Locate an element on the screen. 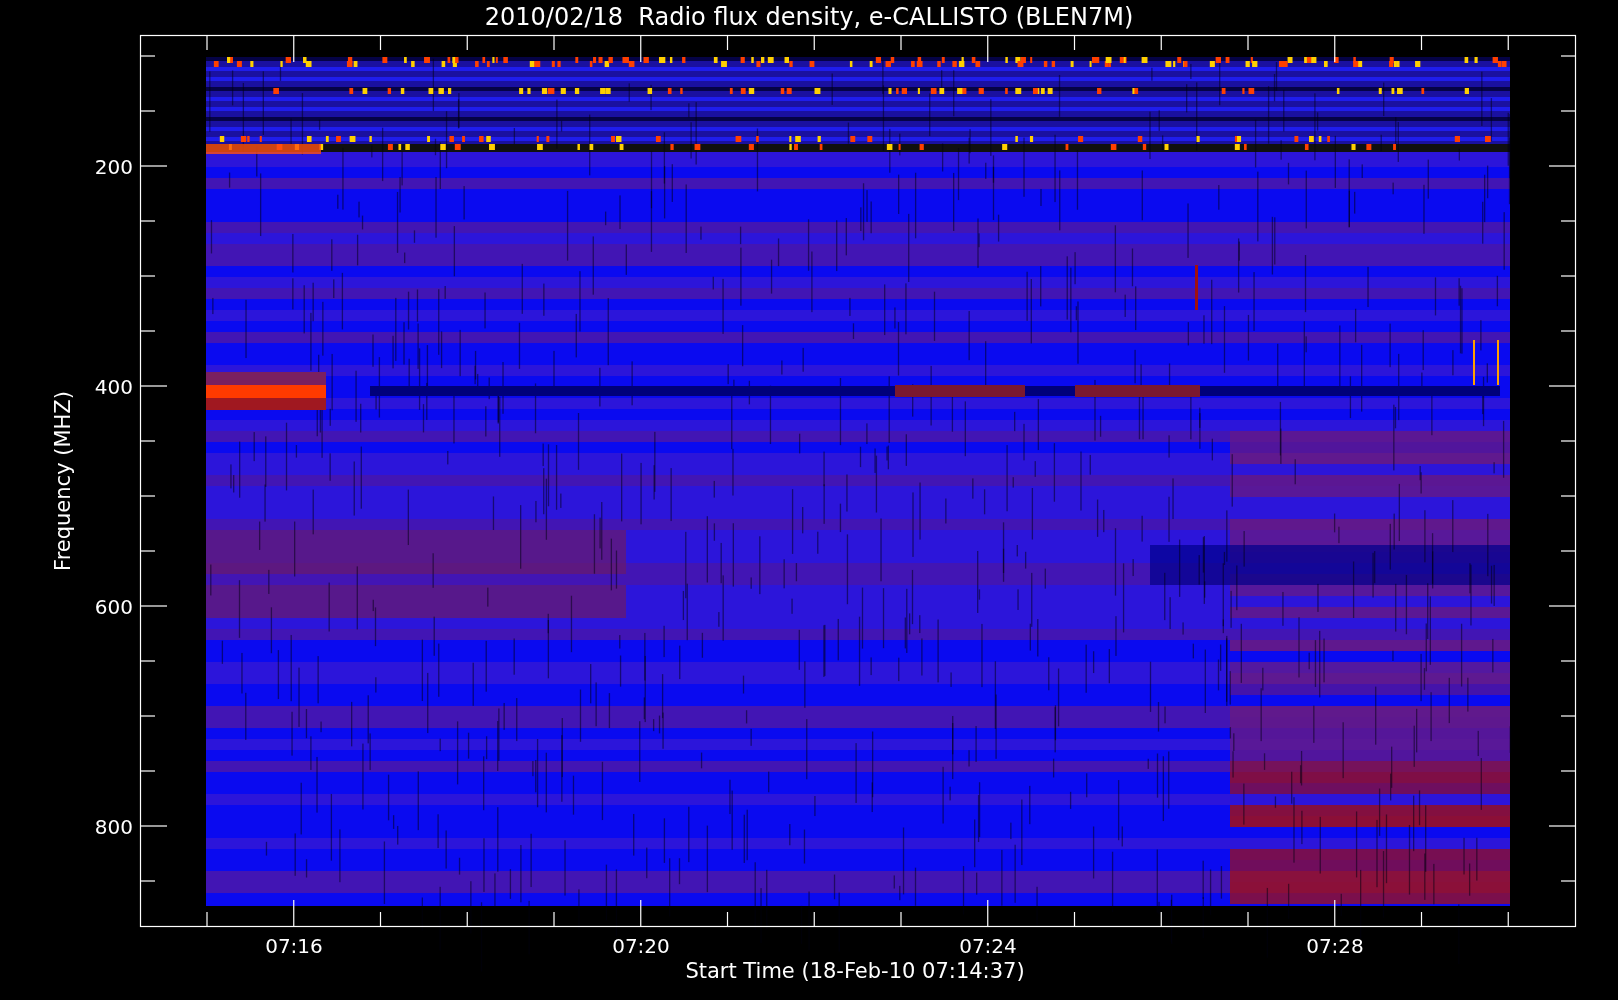  x-tick-label: 07:24 is located at coordinates (988, 946).